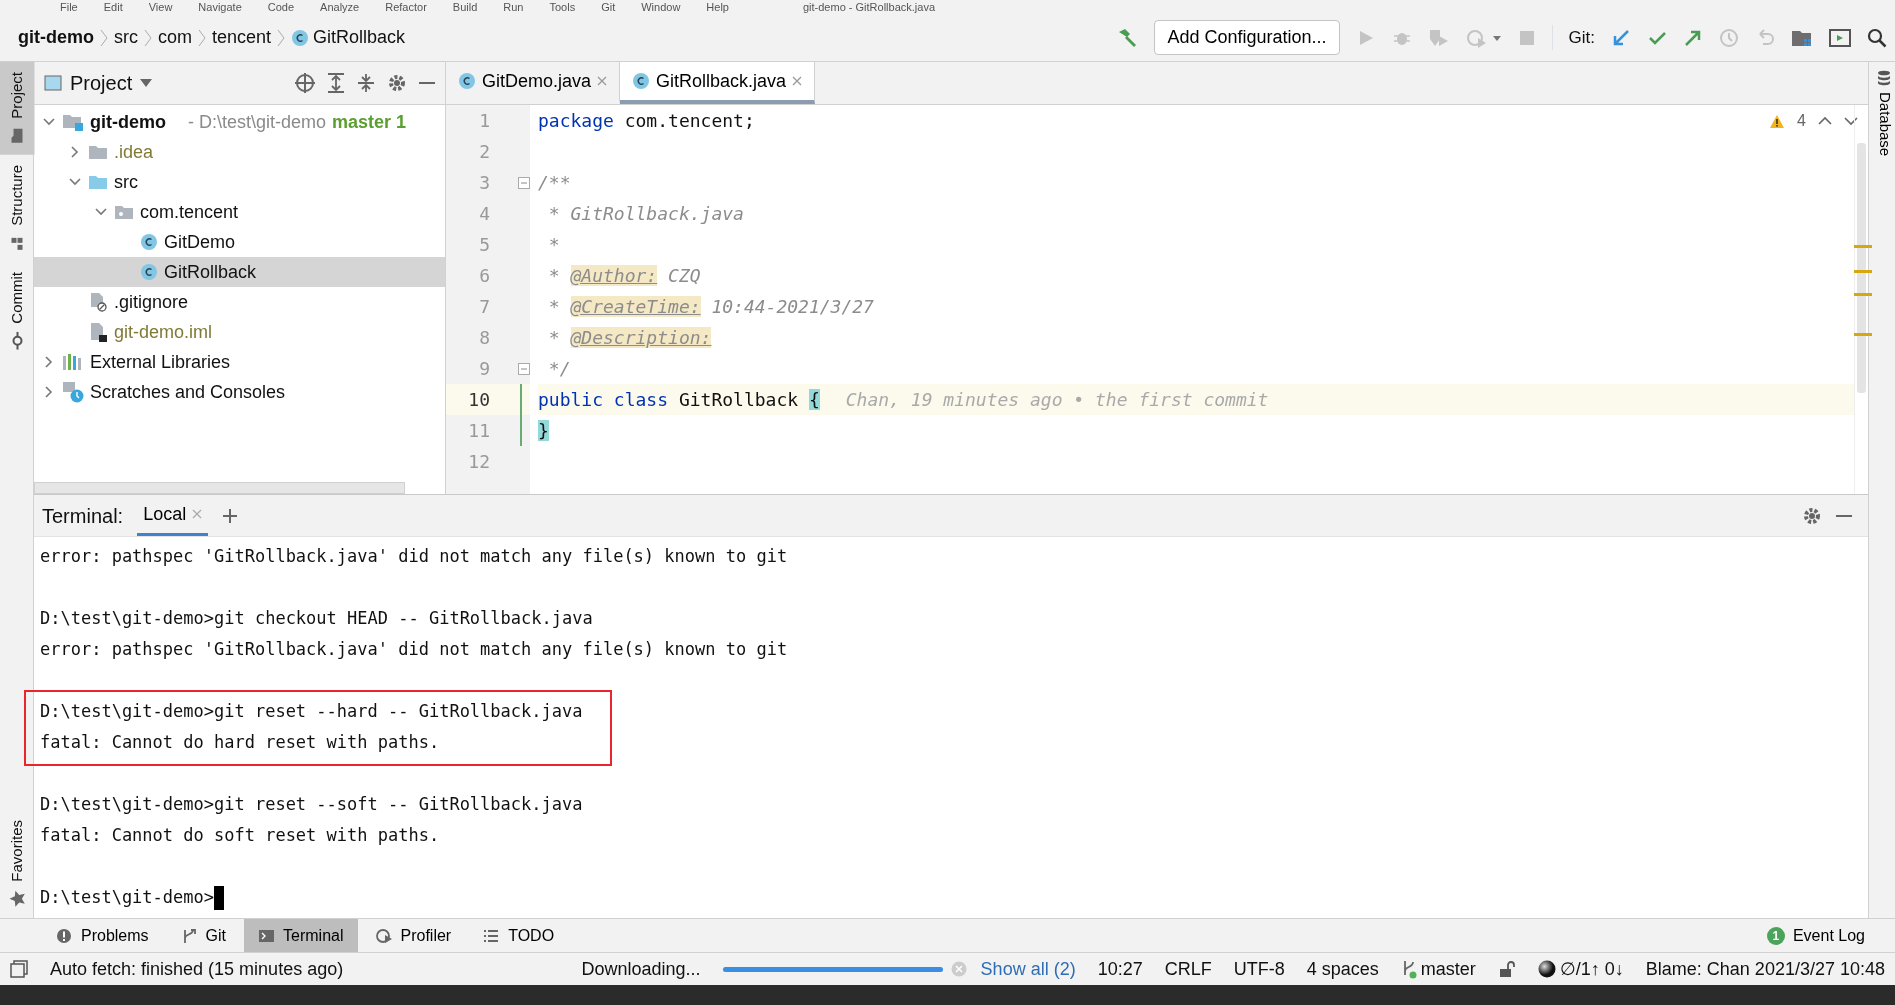 This screenshot has width=1895, height=1005. I want to click on tool-window-tab: Terminal, so click(301, 935).